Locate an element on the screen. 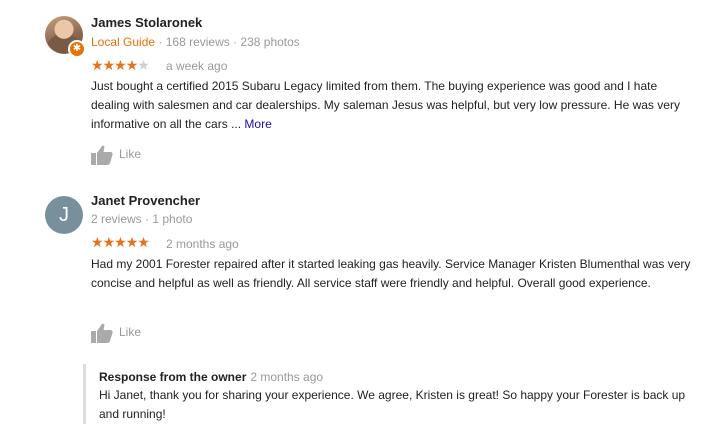  local-guide-badge-icon: ✱ is located at coordinates (77, 49).